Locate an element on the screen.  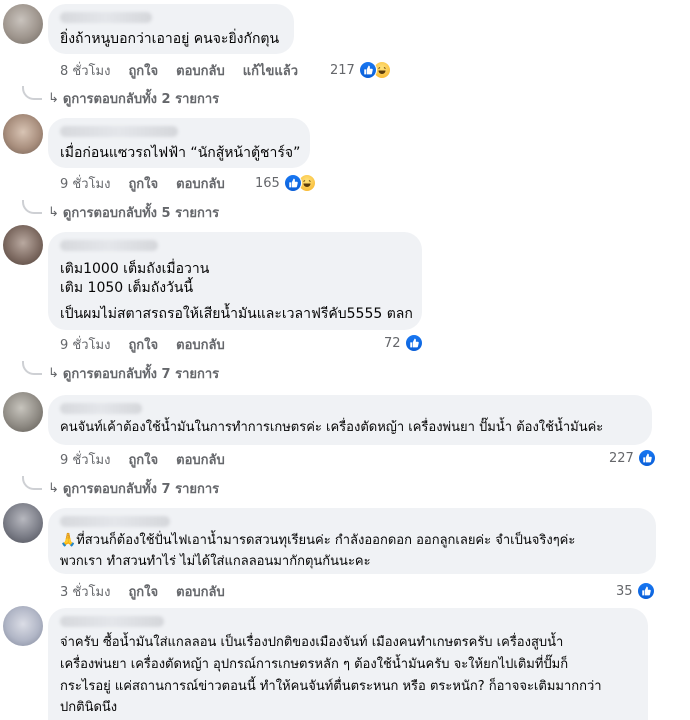
view-replies-label: ดูการตอบกลับทั้ง 2 รายการ is located at coordinates (141, 99).